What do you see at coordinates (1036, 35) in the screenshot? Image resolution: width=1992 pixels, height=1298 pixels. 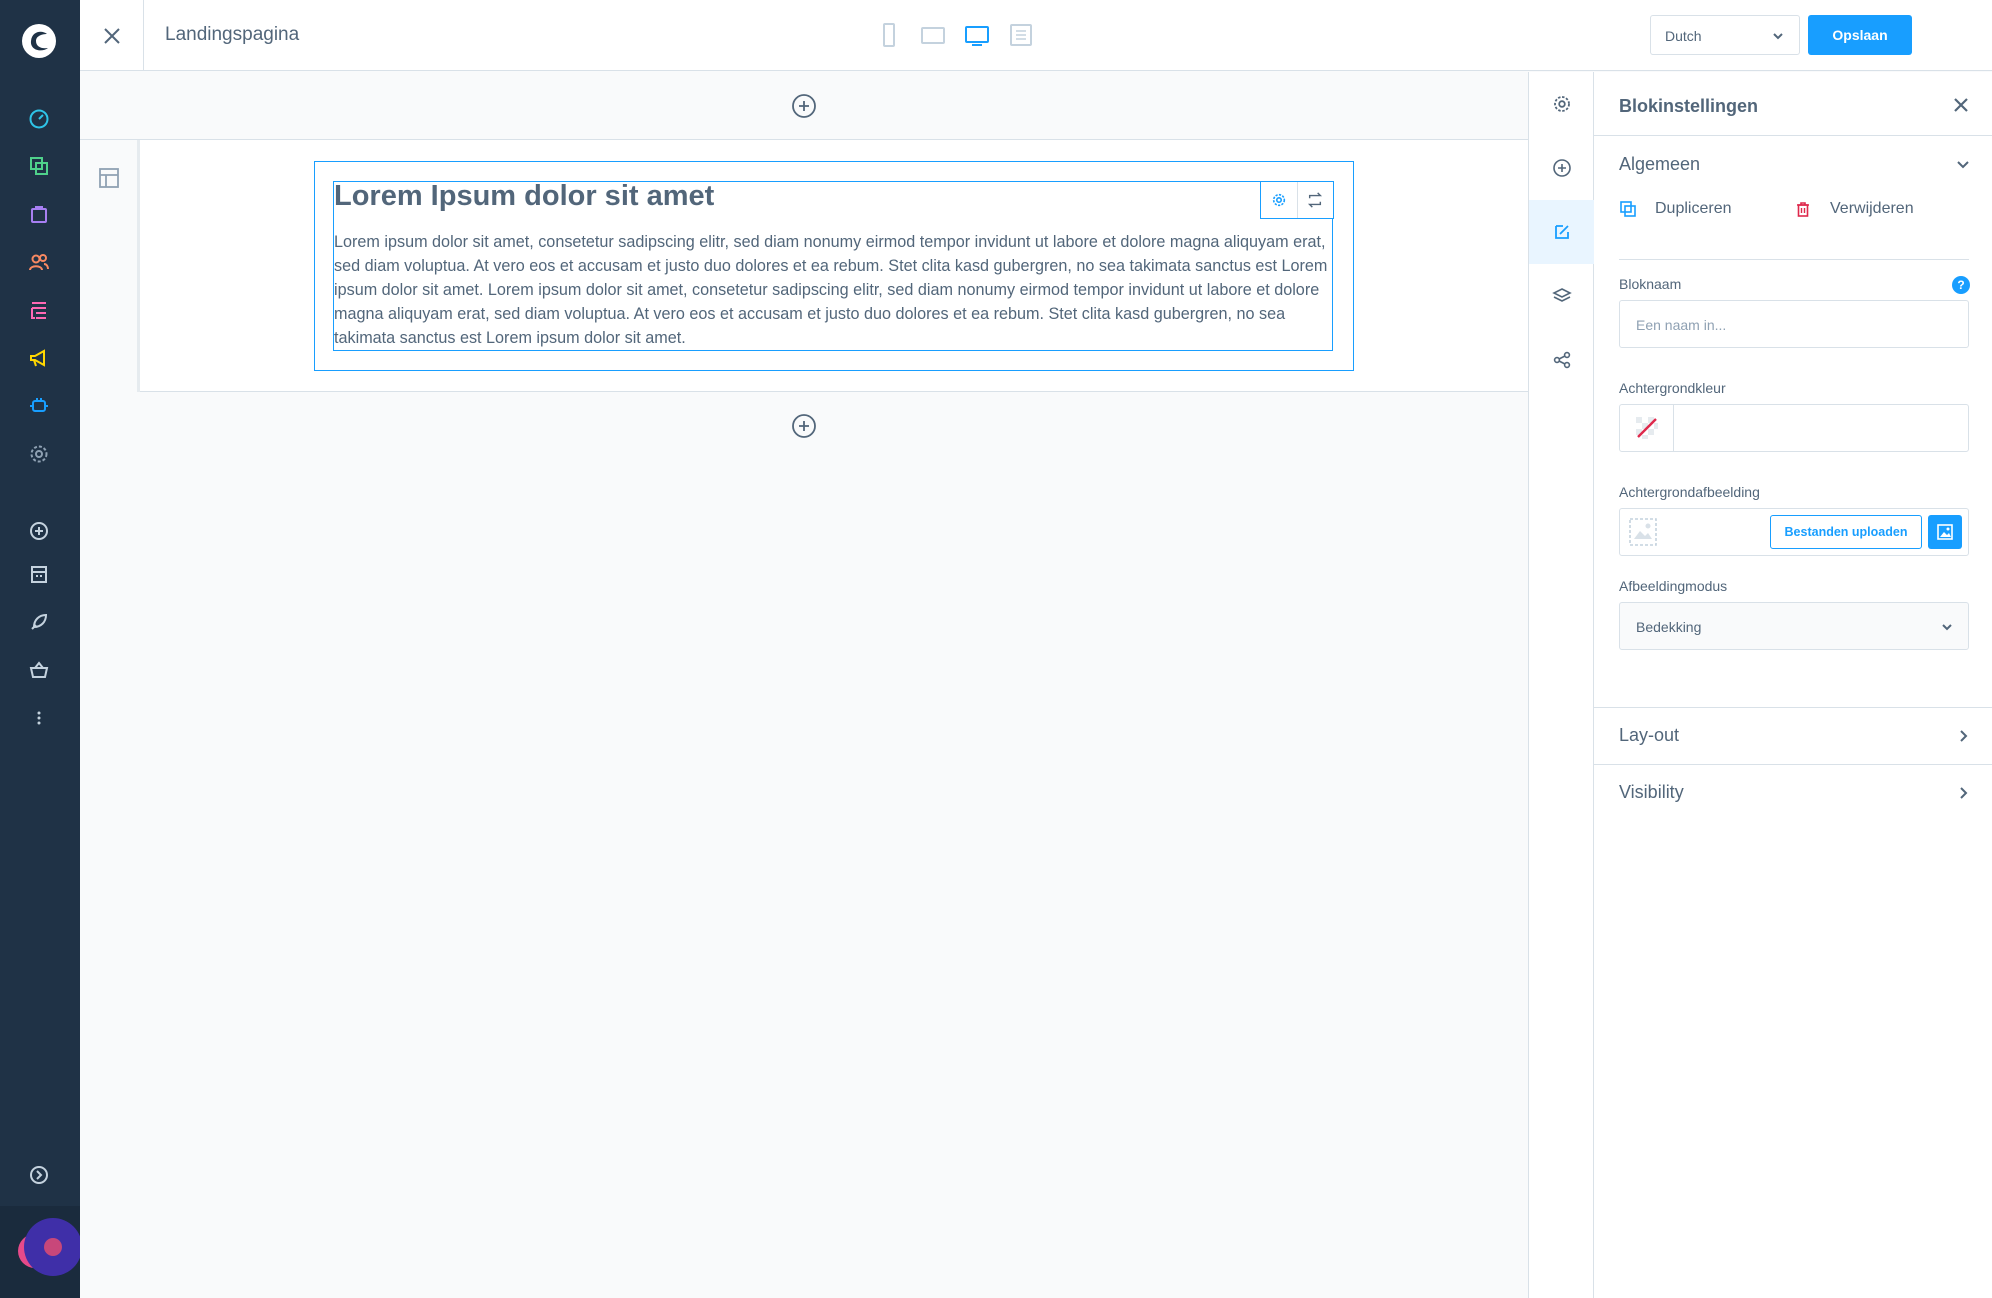 I see `top-bar: Landingspagina Dutch Opslaan` at bounding box center [1036, 35].